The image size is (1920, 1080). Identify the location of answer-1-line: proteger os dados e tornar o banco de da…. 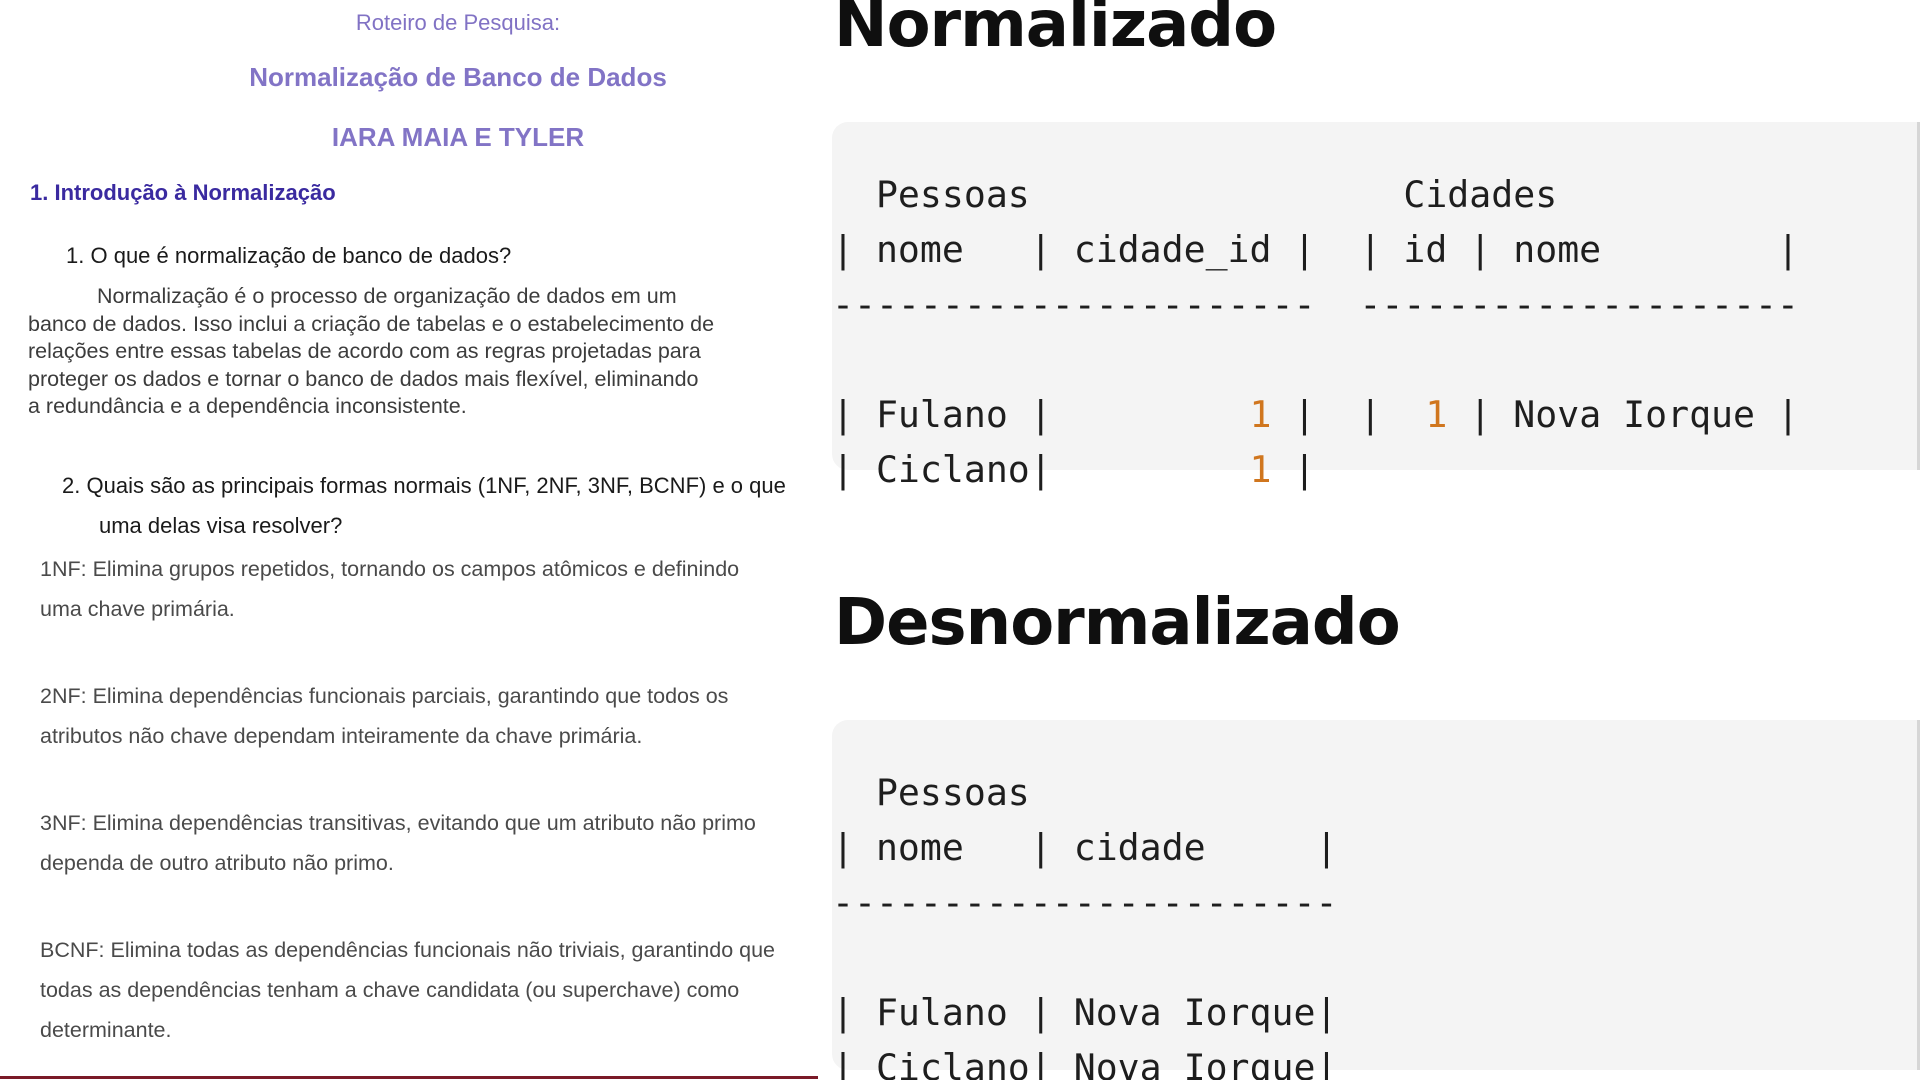
(363, 378).